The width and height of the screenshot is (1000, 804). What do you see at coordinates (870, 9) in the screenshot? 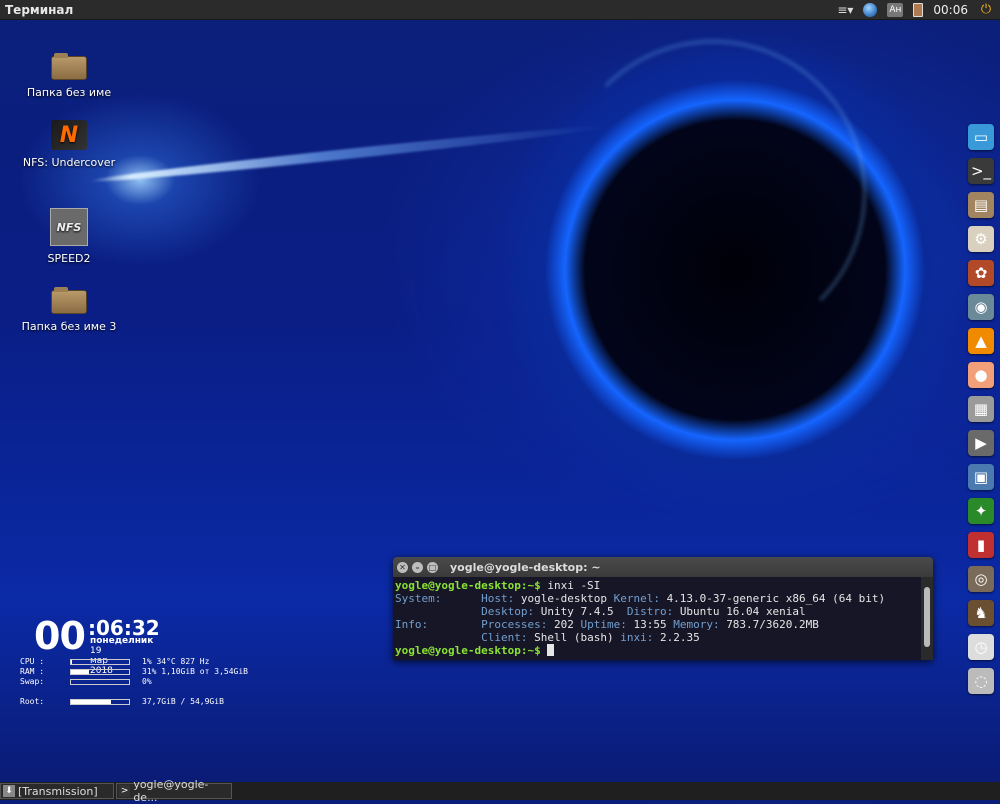
I see `globe-icon` at bounding box center [870, 9].